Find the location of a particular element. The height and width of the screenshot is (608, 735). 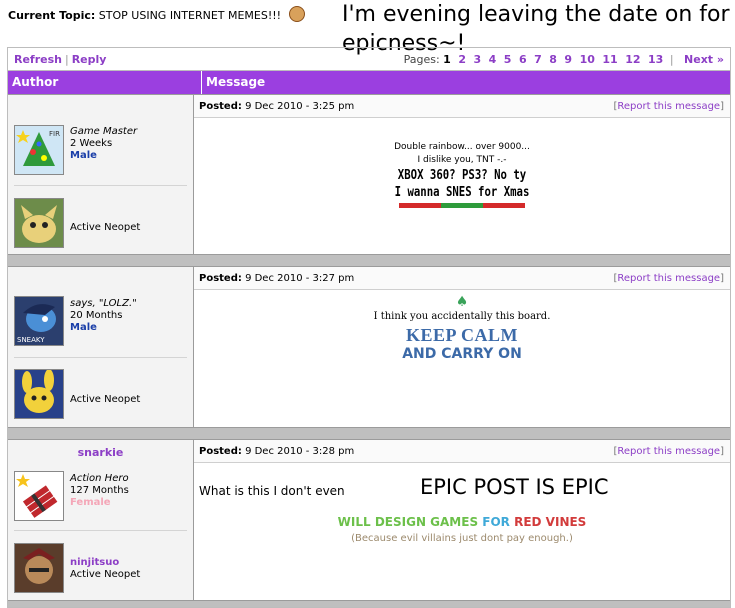

posted-date: 9 Dec 2010 - 3:25 pm is located at coordinates (300, 106).